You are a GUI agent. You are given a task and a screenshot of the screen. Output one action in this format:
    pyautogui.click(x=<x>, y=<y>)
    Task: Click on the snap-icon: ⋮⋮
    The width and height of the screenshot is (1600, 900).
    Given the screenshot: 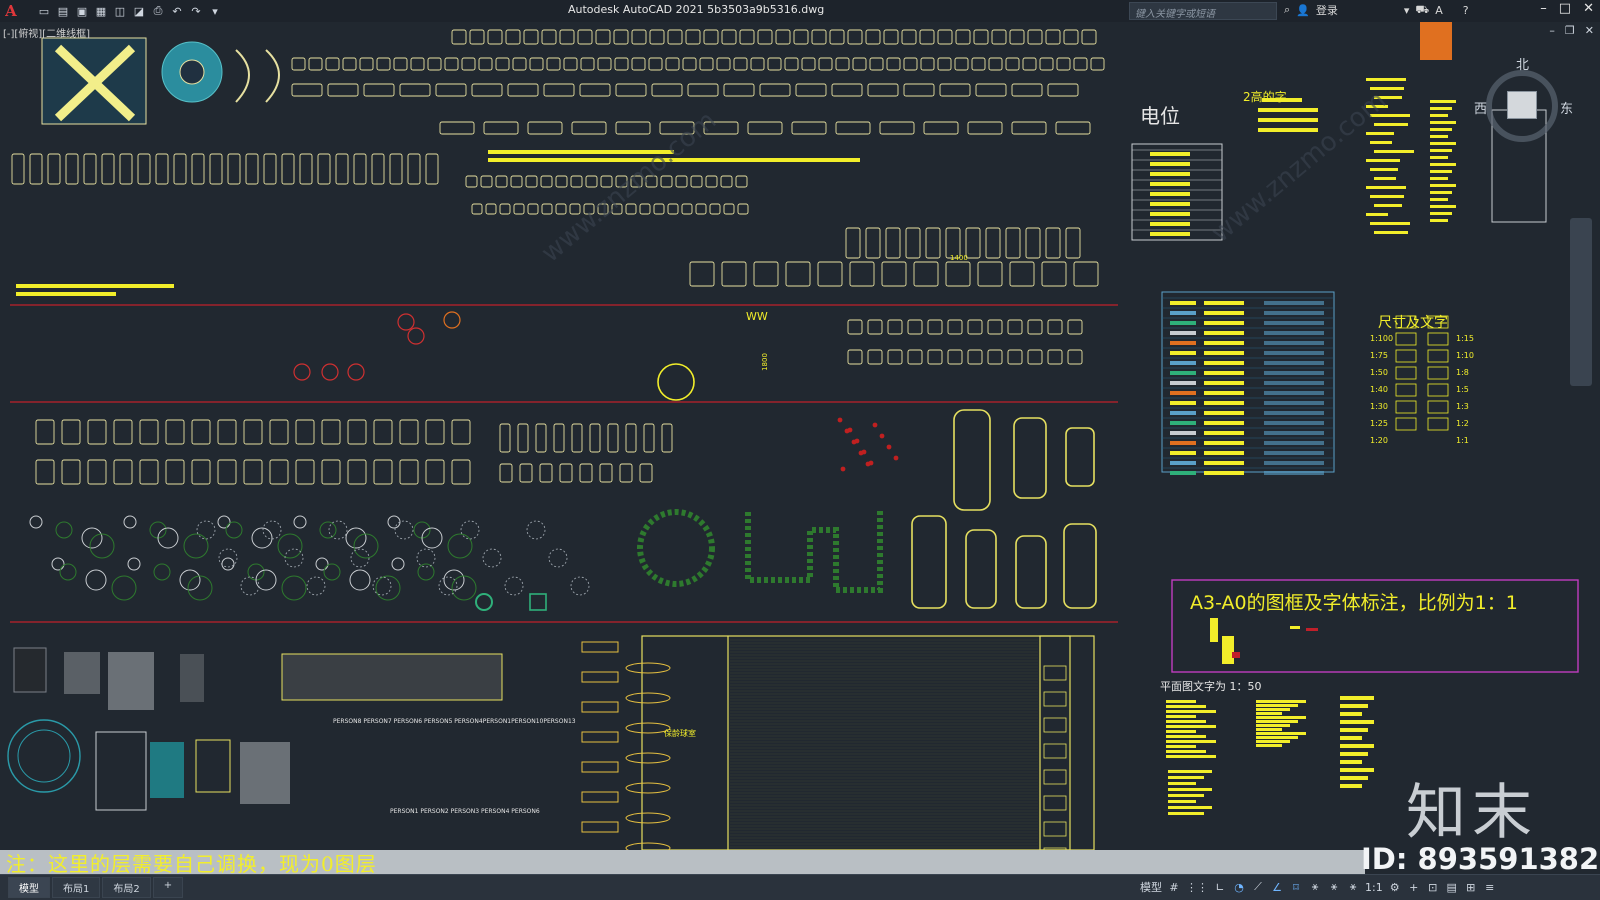 What is the action you would take?
    pyautogui.click(x=1197, y=887)
    